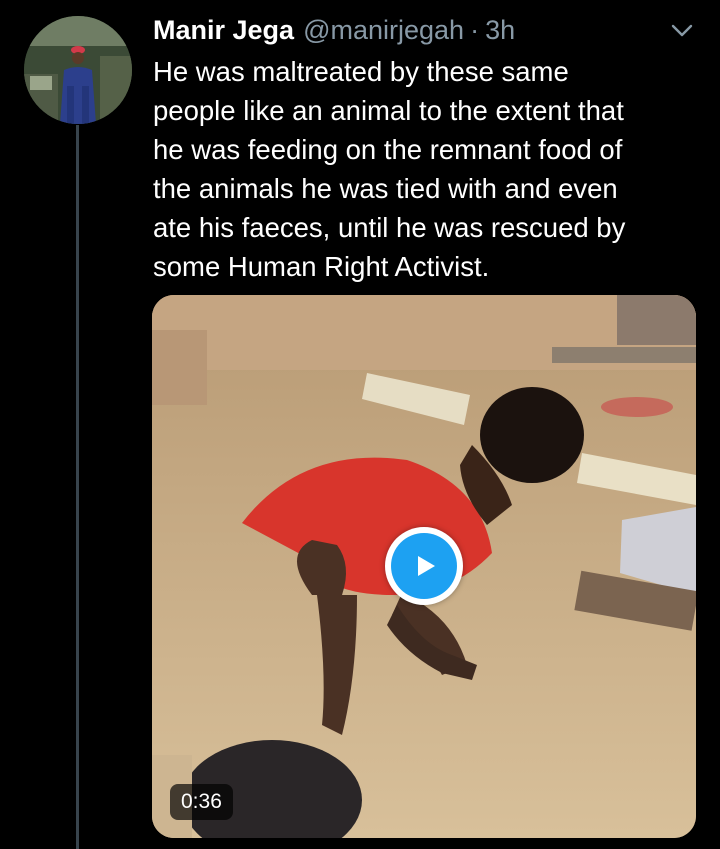 The height and width of the screenshot is (849, 720). Describe the element at coordinates (77, 487) in the screenshot. I see `thread-line` at that location.